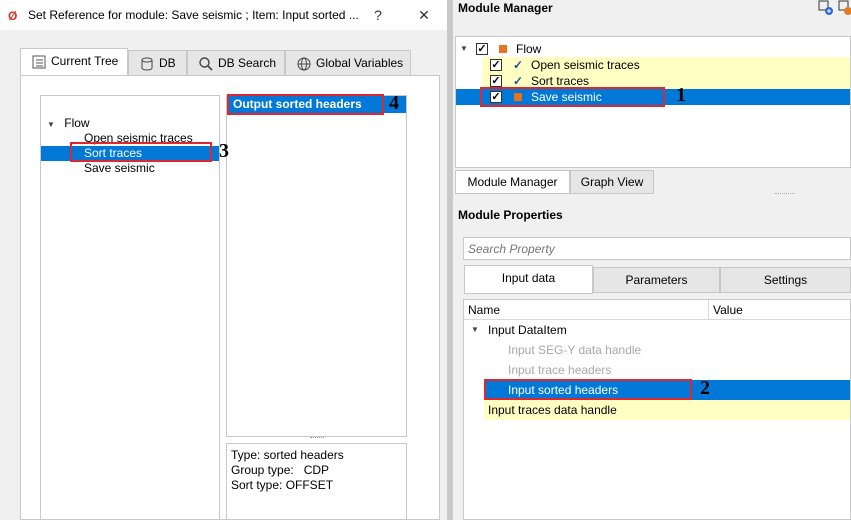 This screenshot has height=520, width=851. Describe the element at coordinates (779, 310) in the screenshot. I see `column-header-value: Value` at that location.